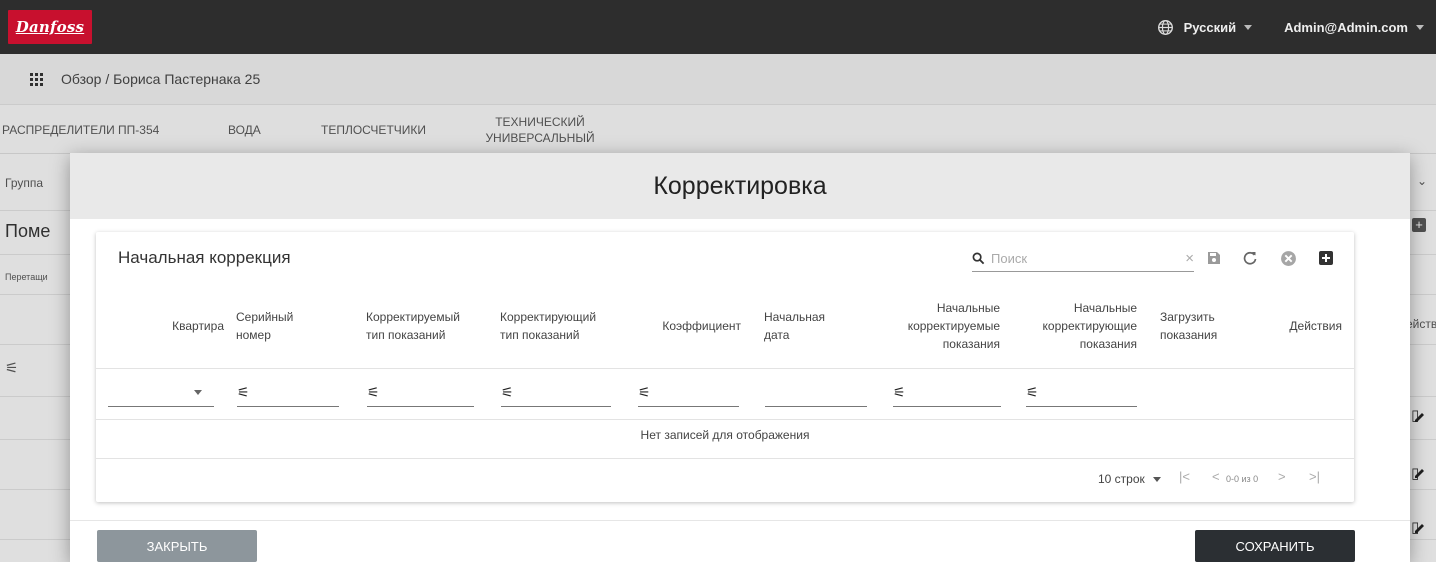 The height and width of the screenshot is (562, 1436). What do you see at coordinates (204, 257) in the screenshot?
I see `card-title: Начальная коррекция` at bounding box center [204, 257].